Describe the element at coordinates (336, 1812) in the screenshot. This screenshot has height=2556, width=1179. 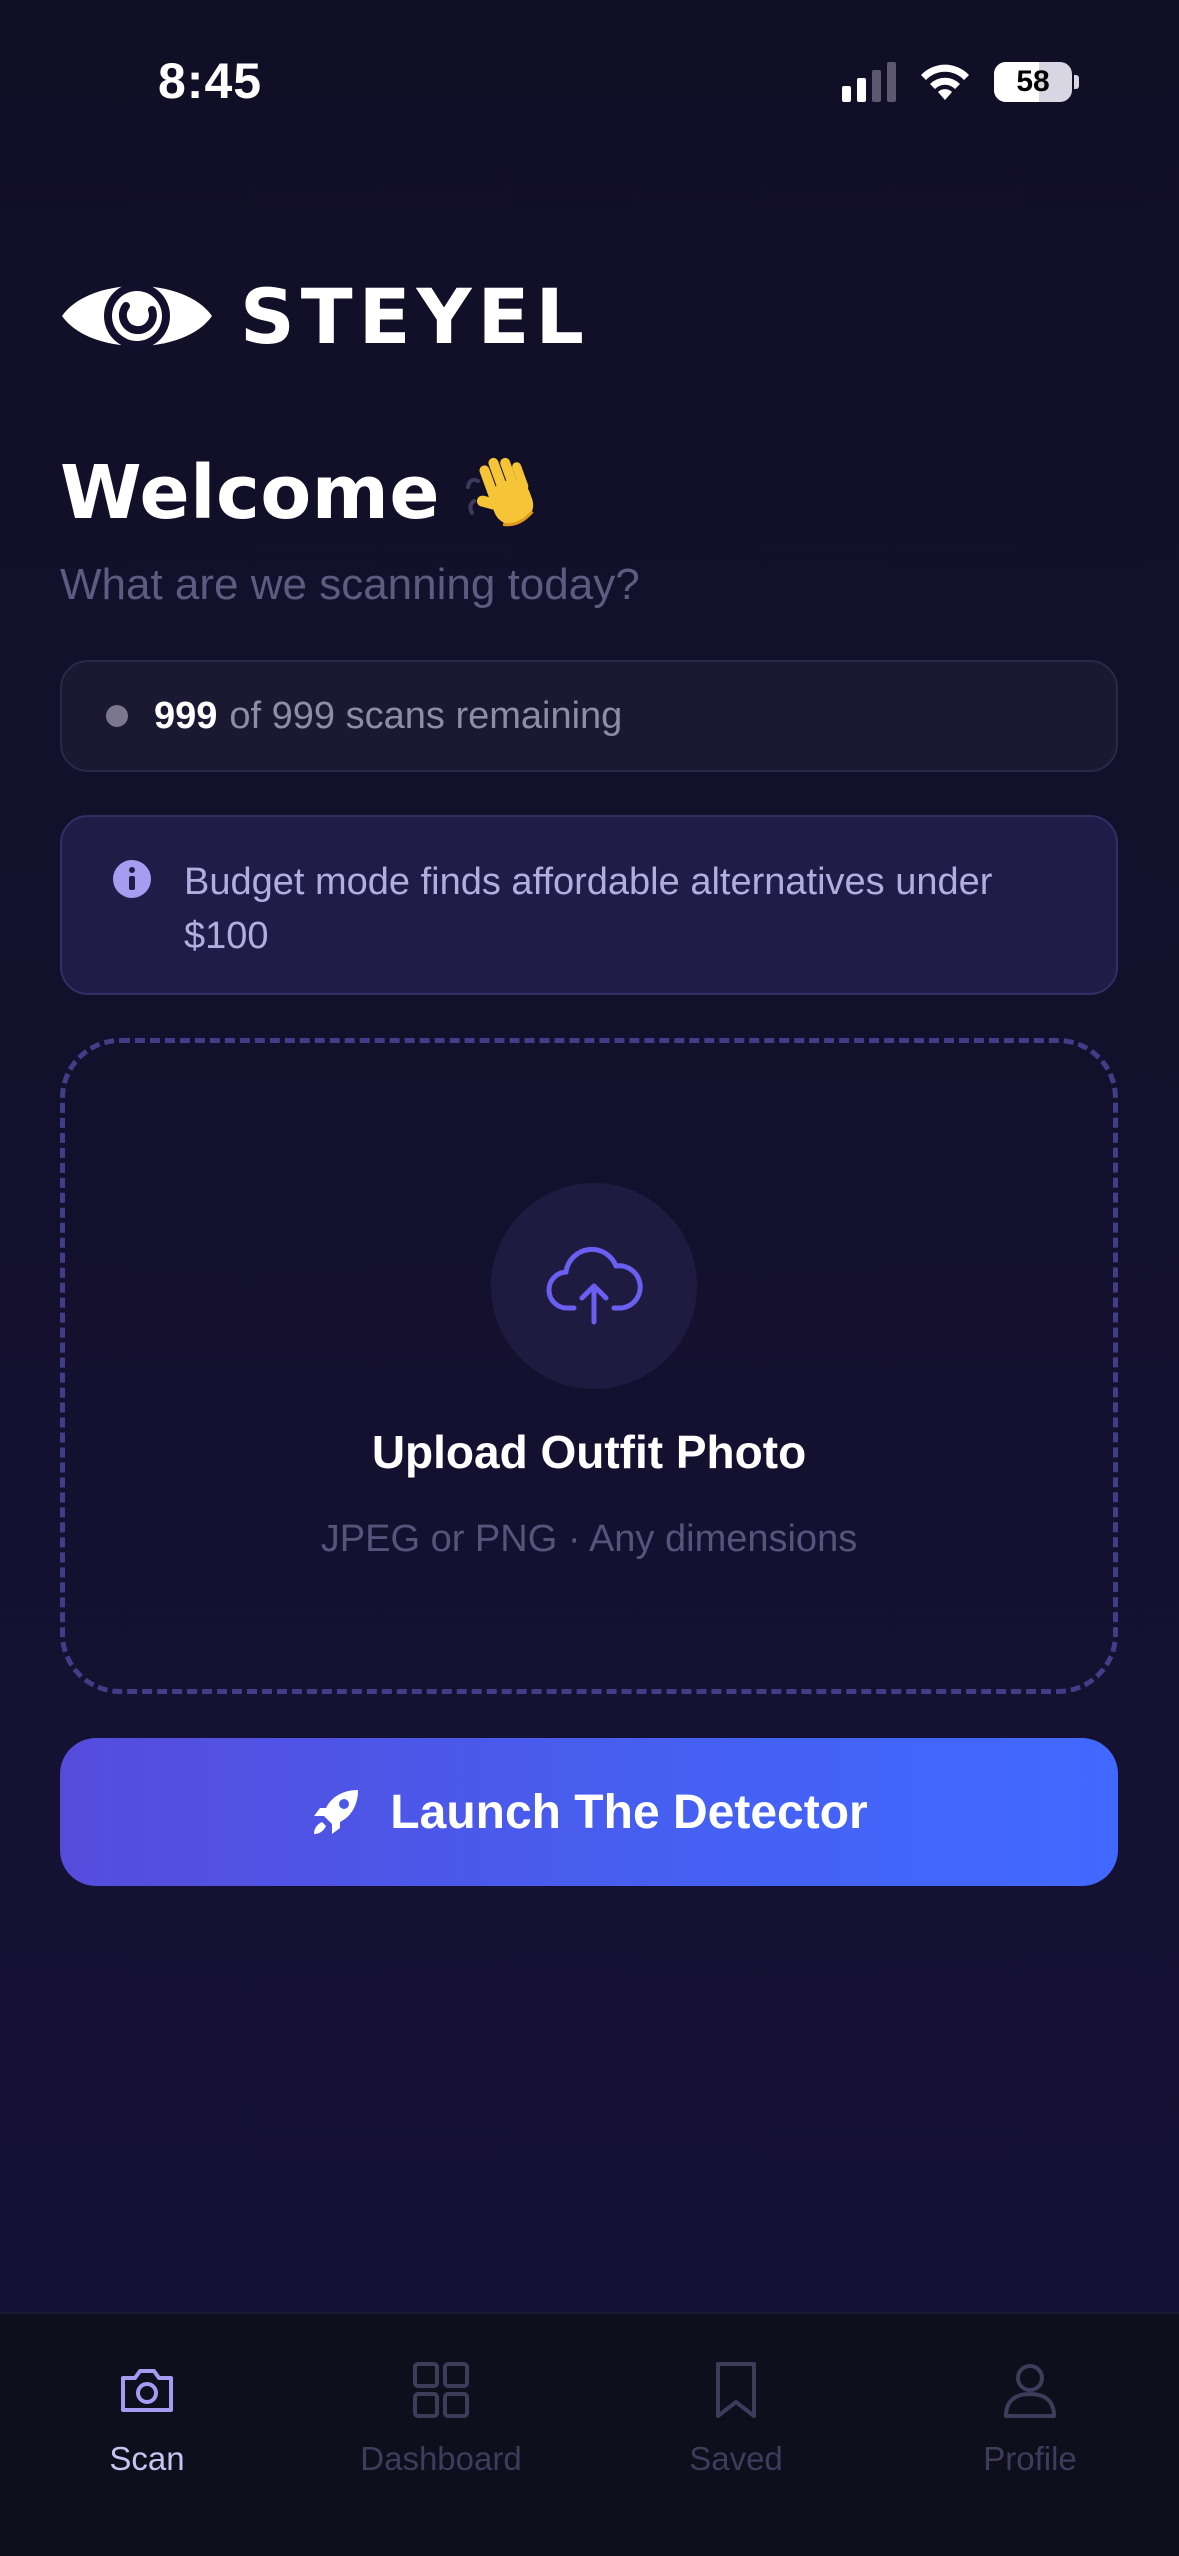
I see `rocket-icon` at that location.